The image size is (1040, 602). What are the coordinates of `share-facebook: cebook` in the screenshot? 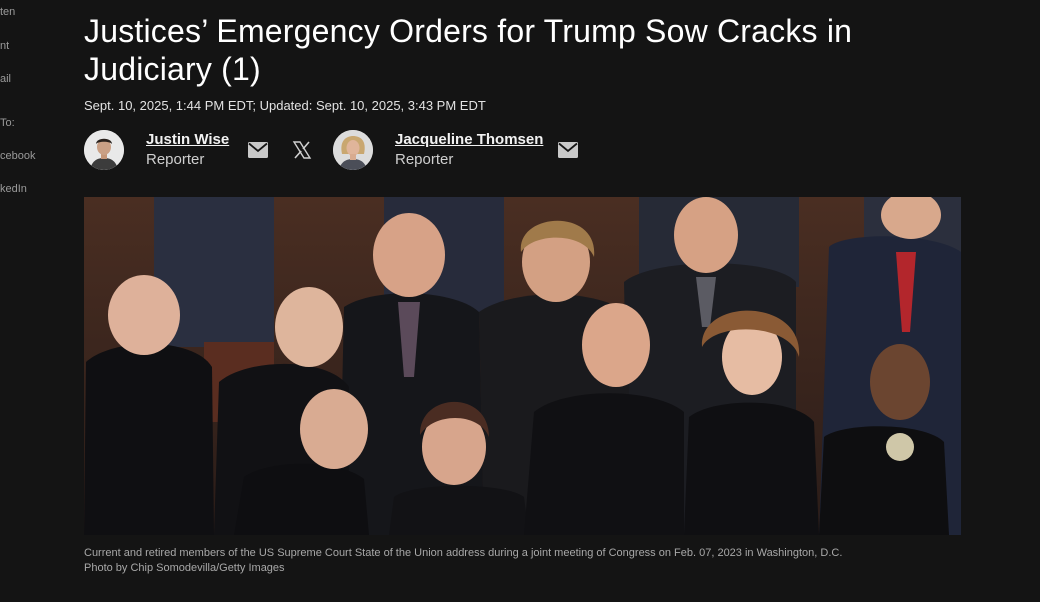 It's located at (17, 156).